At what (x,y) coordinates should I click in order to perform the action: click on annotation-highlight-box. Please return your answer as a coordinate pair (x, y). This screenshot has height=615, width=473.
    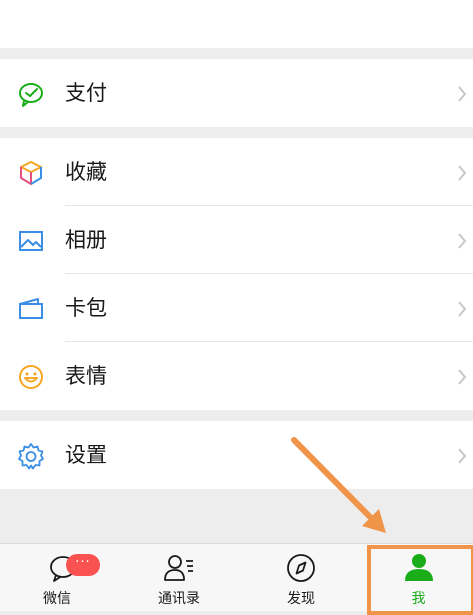
    Looking at the image, I should click on (420, 580).